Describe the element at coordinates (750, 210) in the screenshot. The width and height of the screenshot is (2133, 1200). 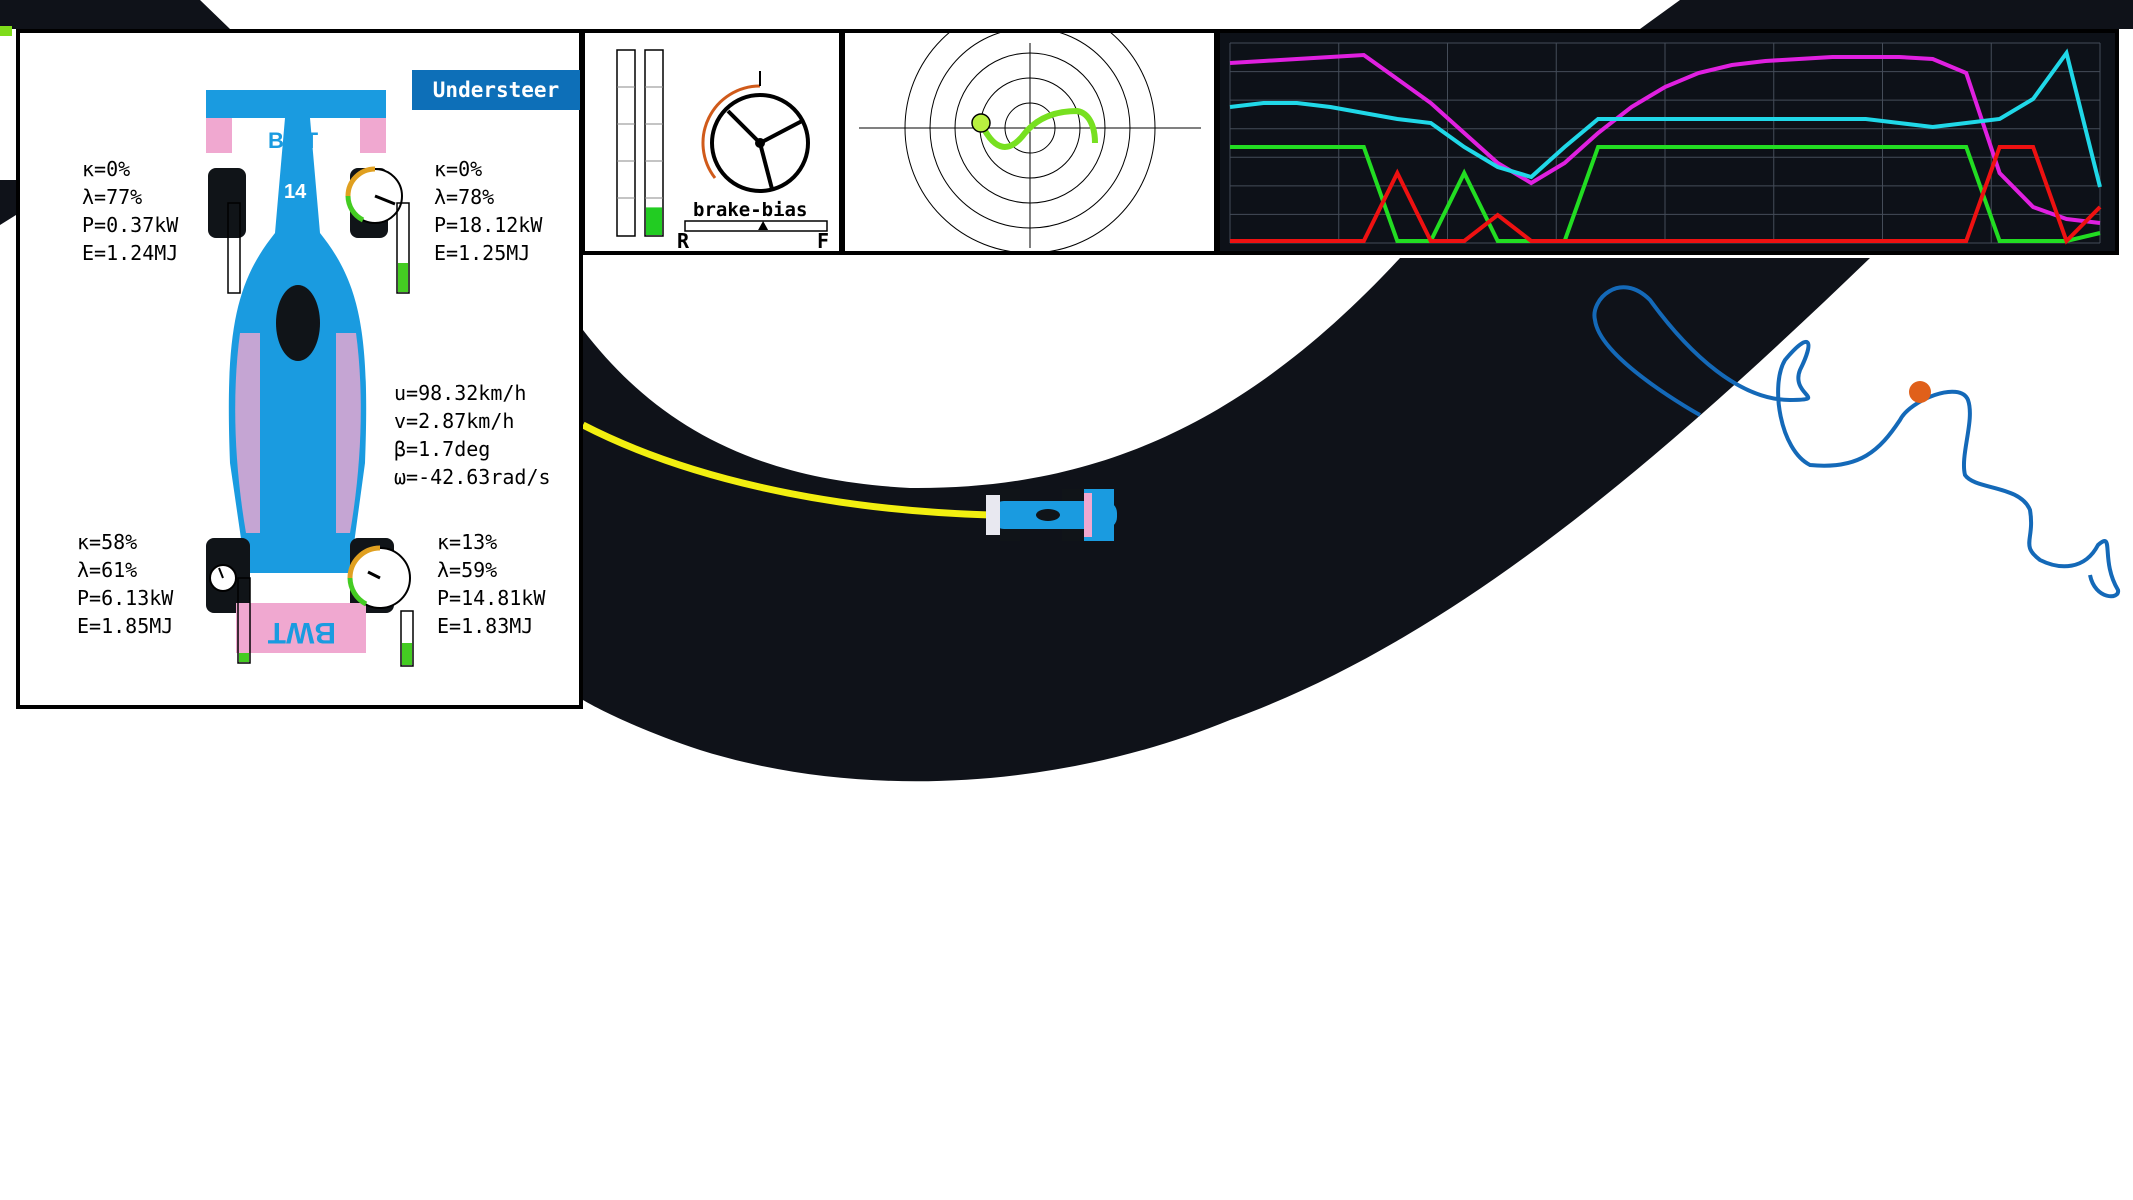
I see `brake-bias-label: brake-bias` at that location.